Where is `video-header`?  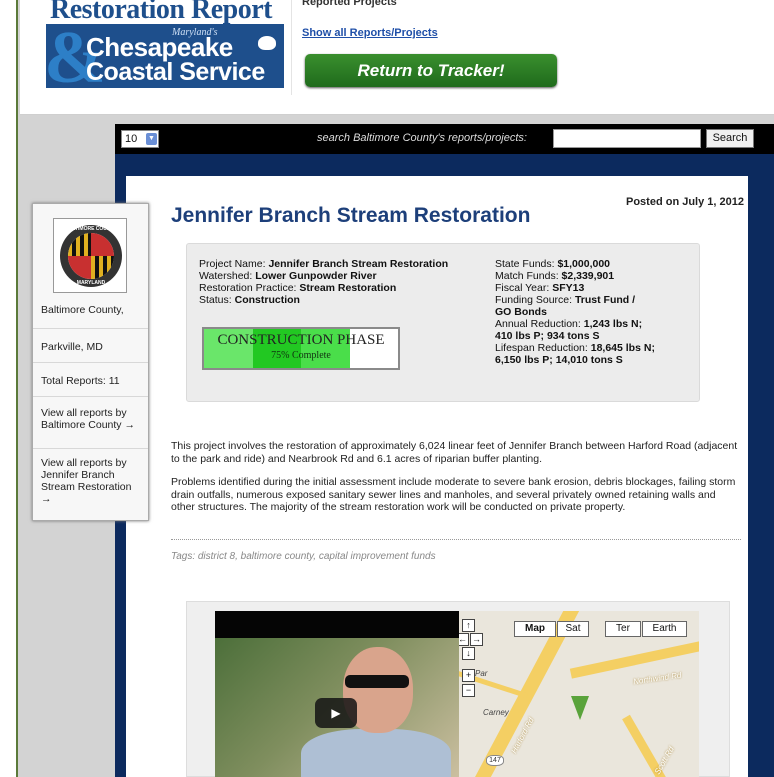
video-header is located at coordinates (337, 624).